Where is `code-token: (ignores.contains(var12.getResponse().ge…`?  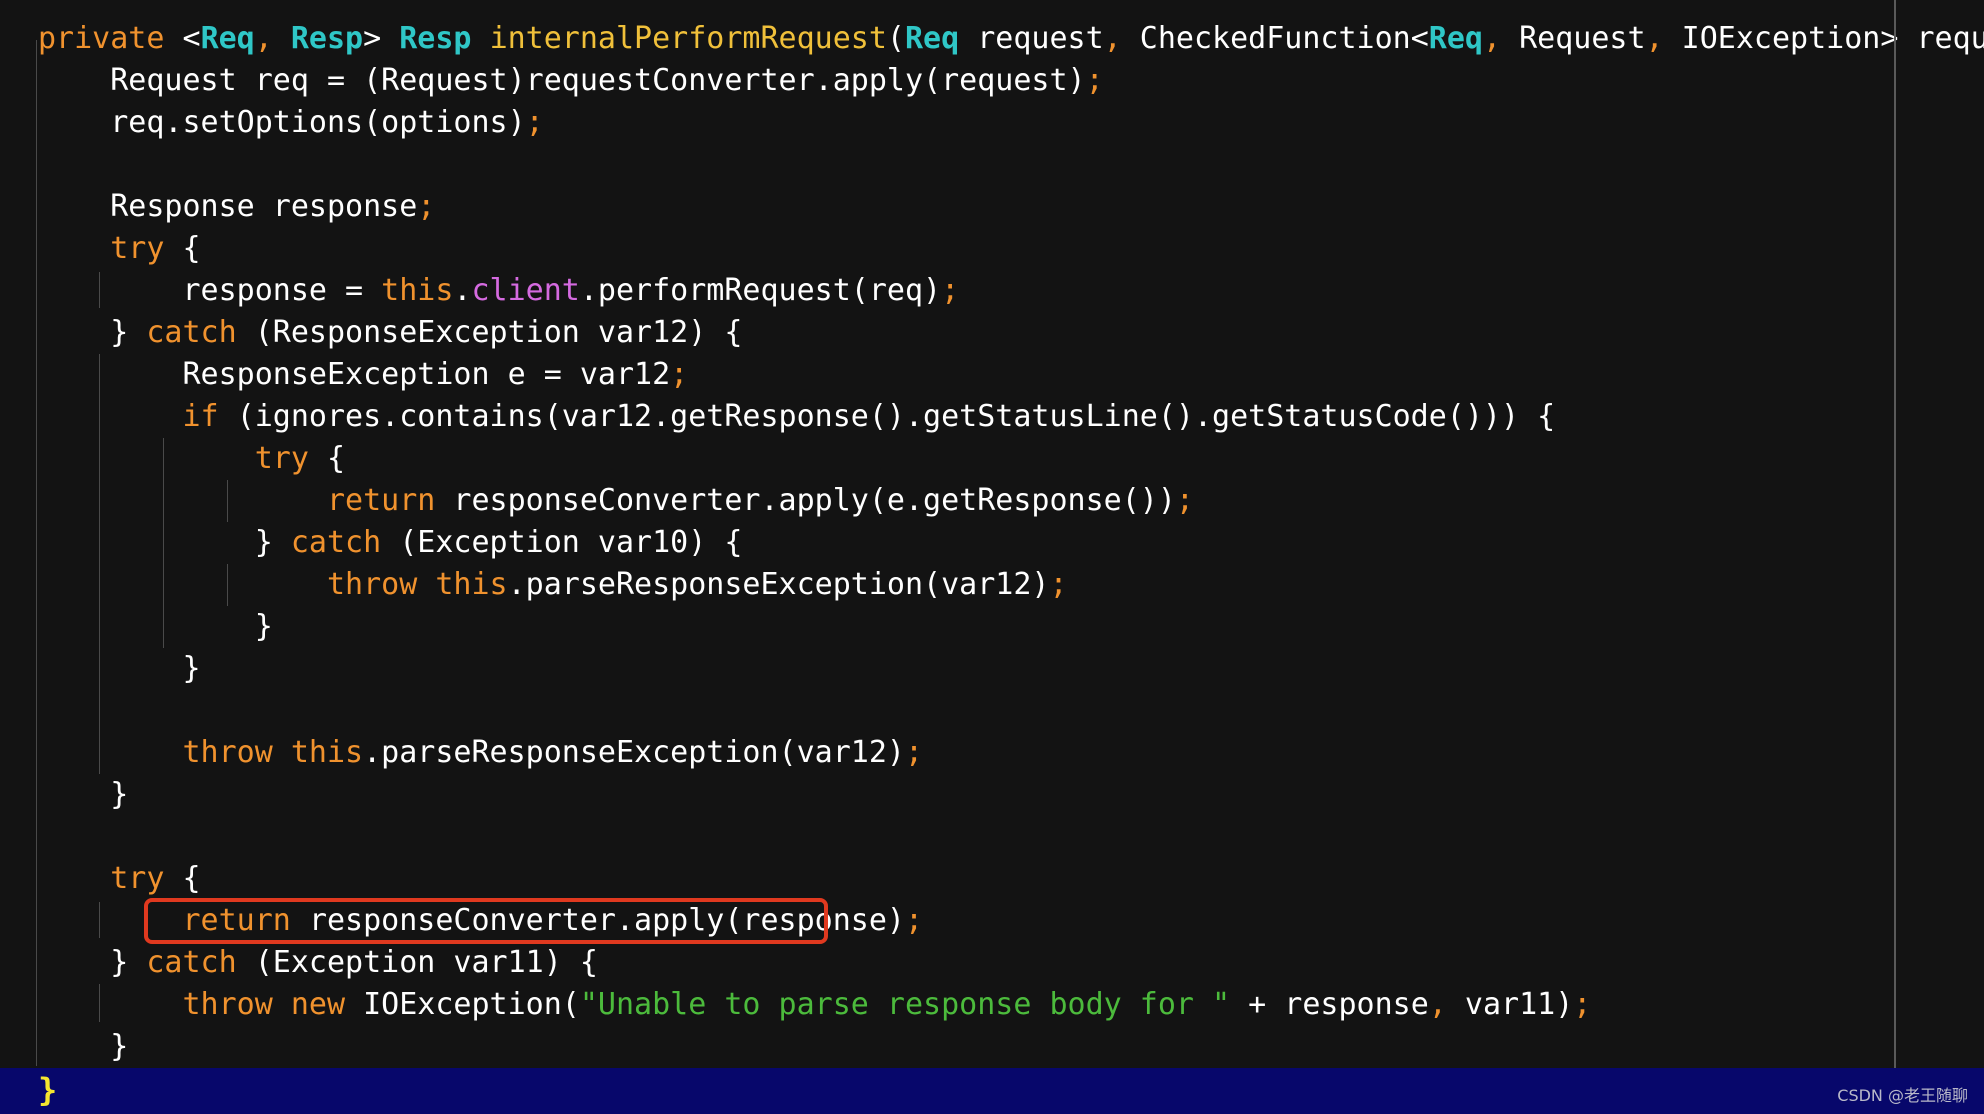
code-token: (ignores.contains(var12.getResponse().ge… is located at coordinates (896, 416).